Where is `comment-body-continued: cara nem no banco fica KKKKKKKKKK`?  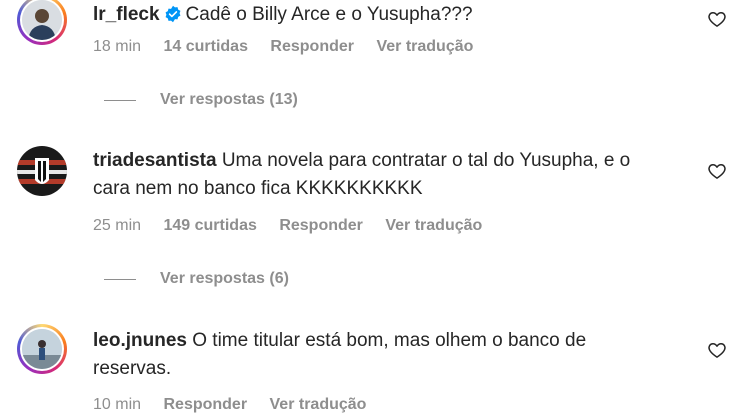
comment-body-continued: cara nem no banco fica KKKKKKKKKK is located at coordinates (258, 188).